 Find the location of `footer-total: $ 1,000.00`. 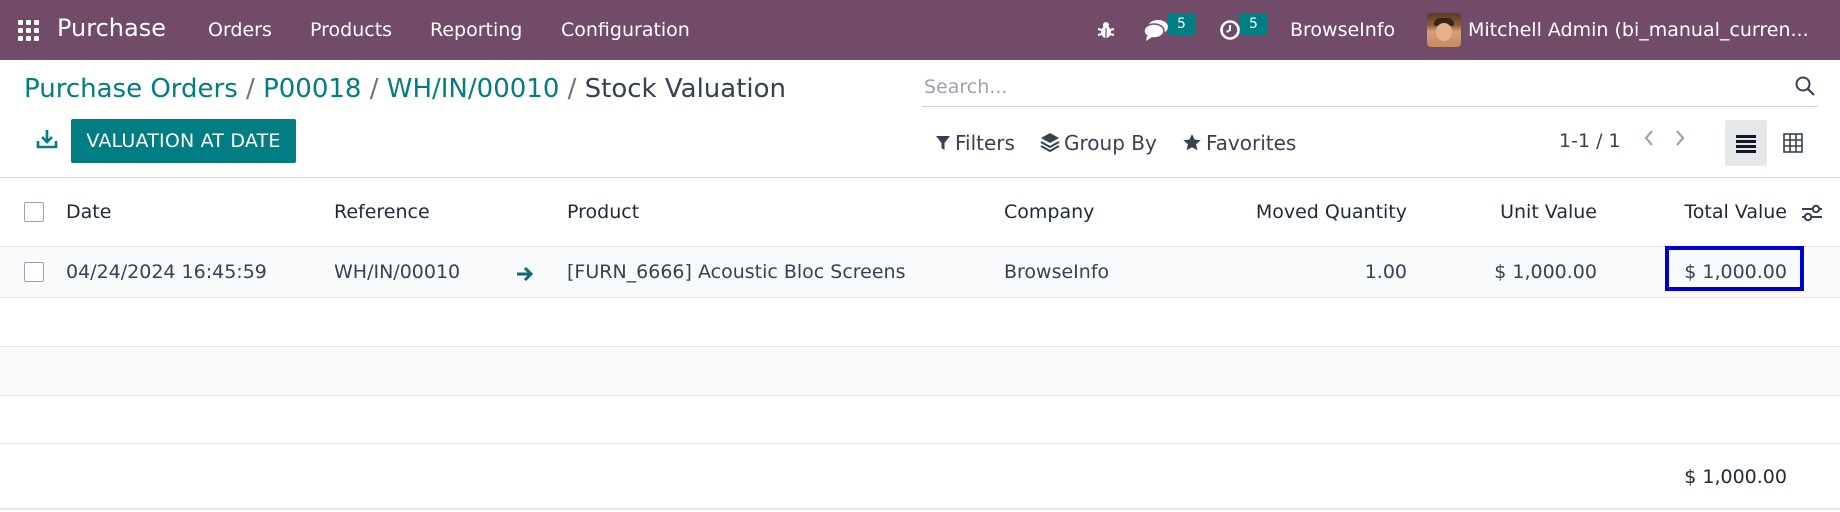

footer-total: $ 1,000.00 is located at coordinates (1735, 477).